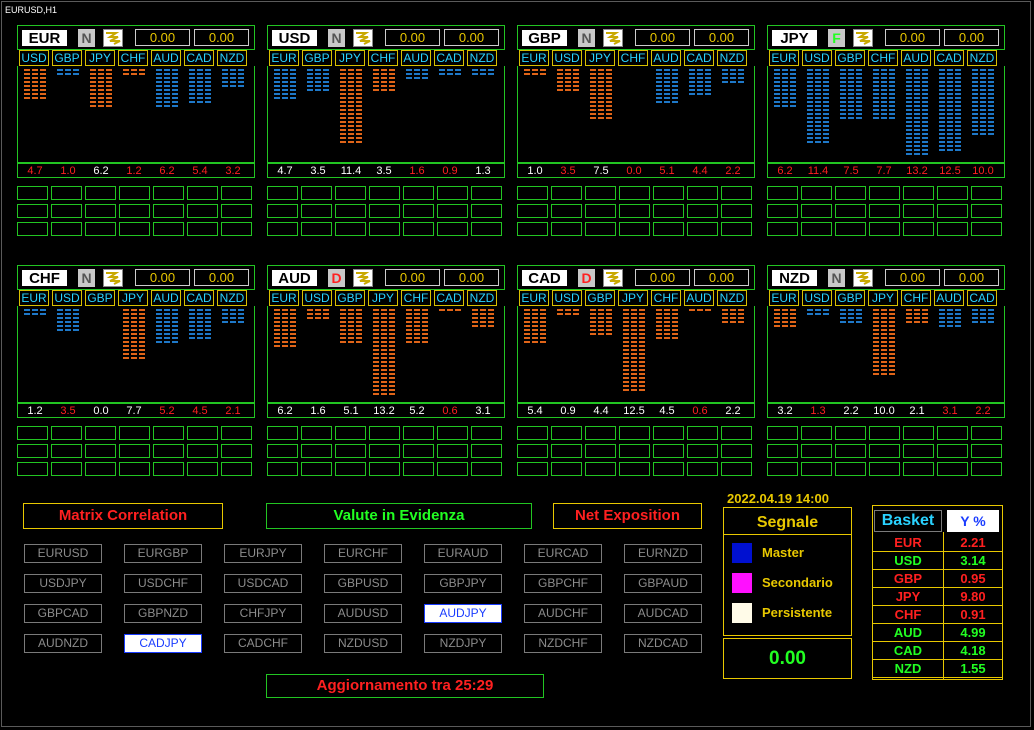 The image size is (1034, 730). What do you see at coordinates (463, 613) in the screenshot?
I see `pair-button-audjpy: AUDJPY` at bounding box center [463, 613].